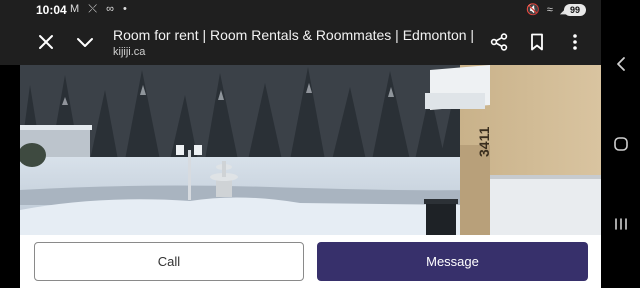 Image resolution: width=640 pixels, height=288 pixels. I want to click on back-icon, so click(621, 64).